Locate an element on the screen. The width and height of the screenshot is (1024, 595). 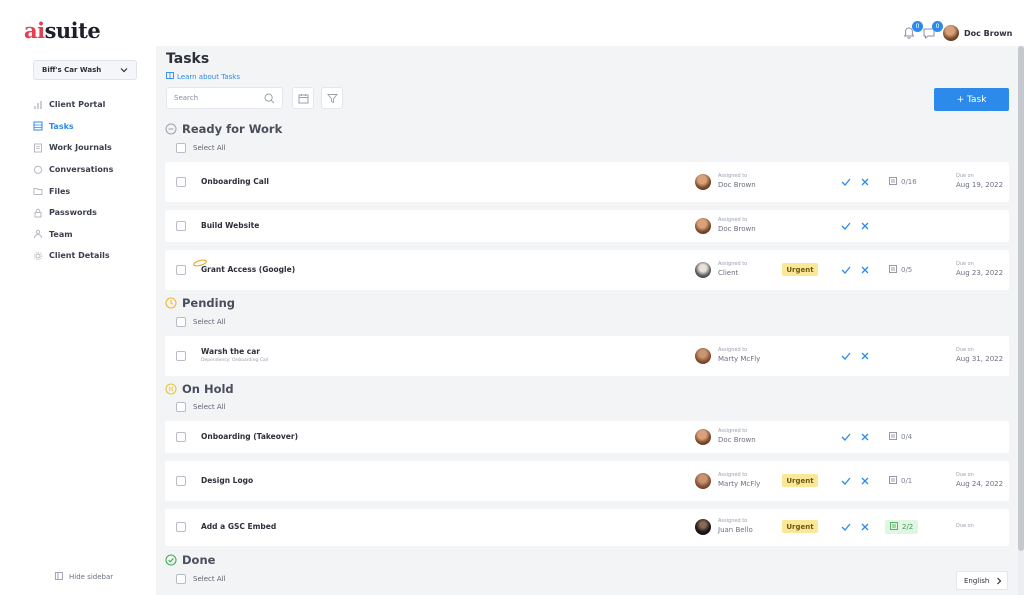
select-all-ready: Select All is located at coordinates (201, 148).